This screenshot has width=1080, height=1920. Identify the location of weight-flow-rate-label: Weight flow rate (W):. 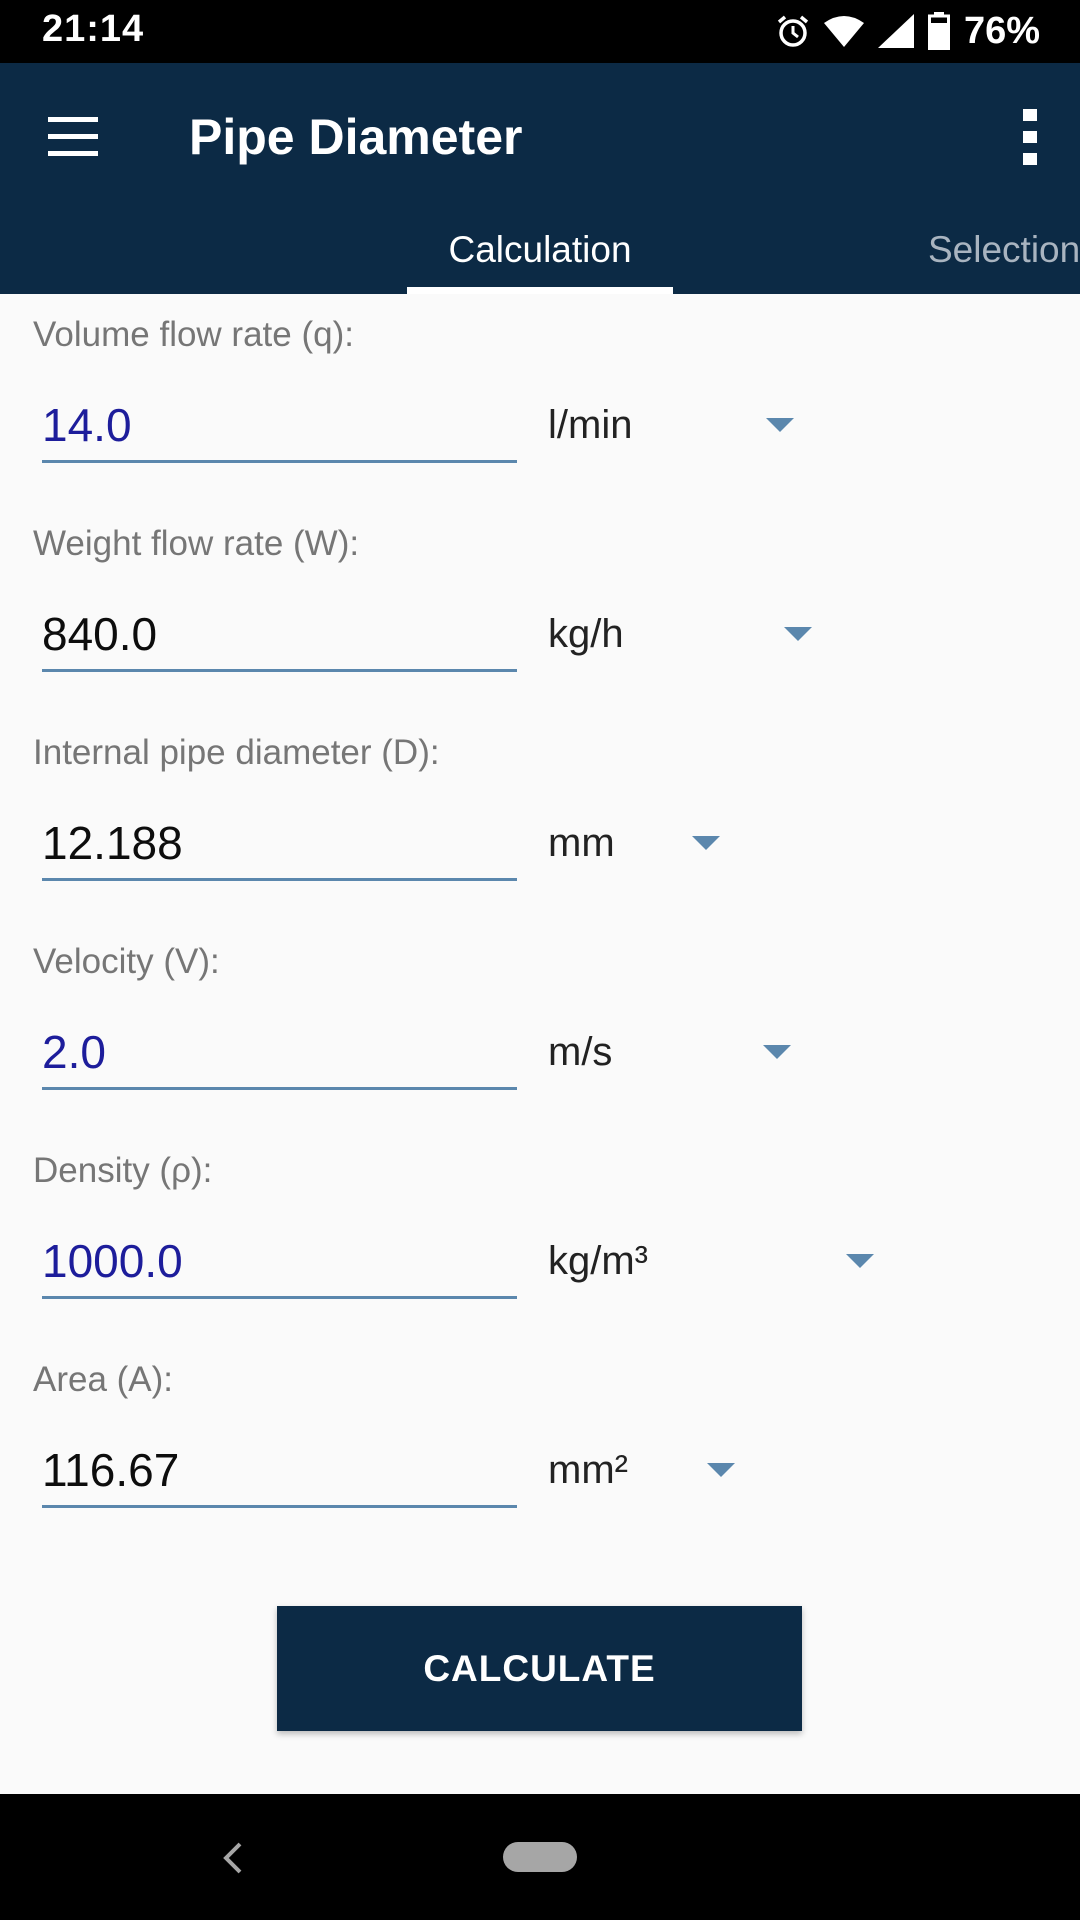
(196, 543).